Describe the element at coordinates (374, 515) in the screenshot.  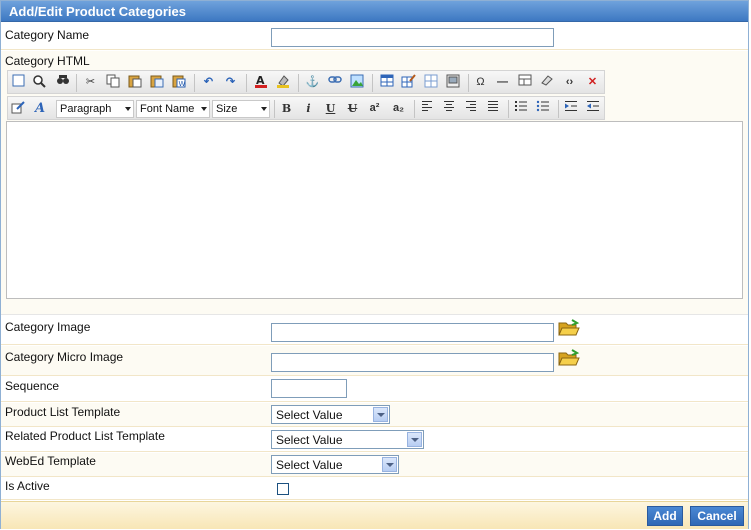
I see `form-footer: Add Cancel` at that location.